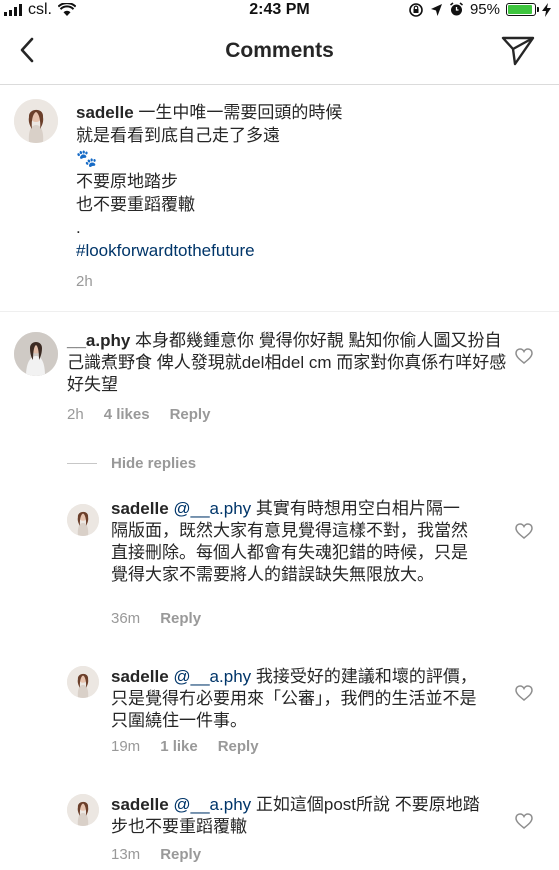 This screenshot has width=559, height=870. What do you see at coordinates (484, 9) in the screenshot?
I see `battery-percent: 95%` at bounding box center [484, 9].